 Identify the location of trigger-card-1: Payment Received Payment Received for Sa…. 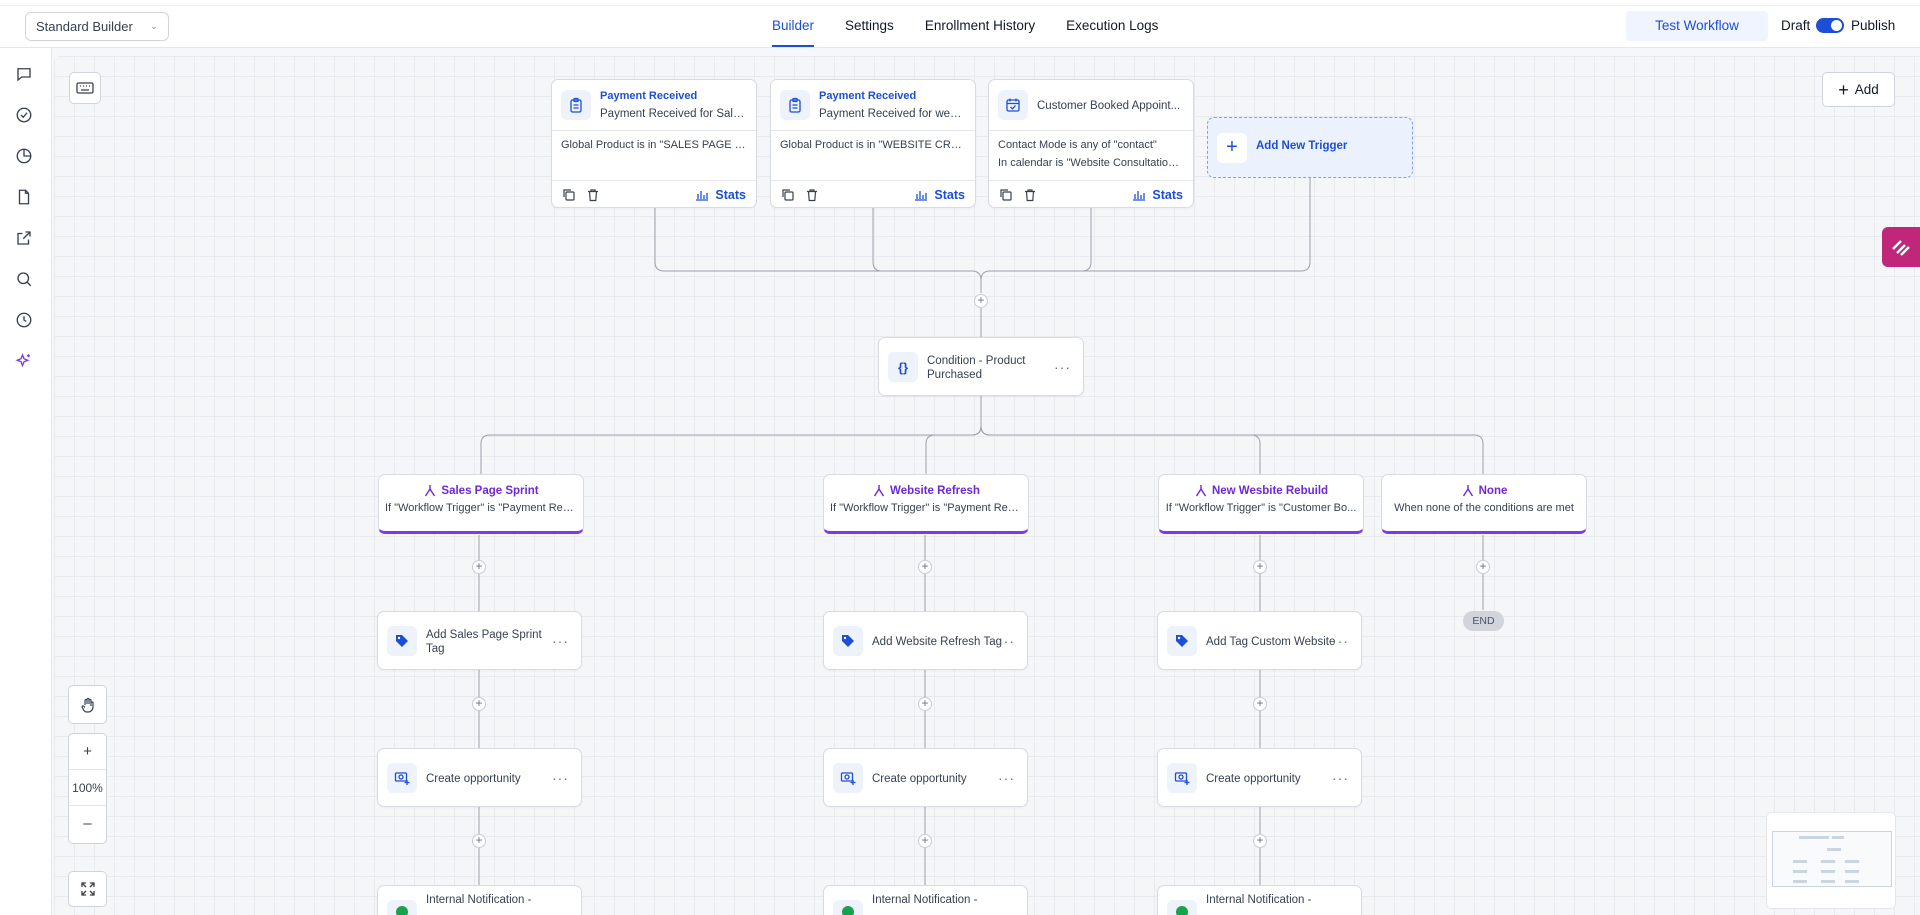
(654, 143).